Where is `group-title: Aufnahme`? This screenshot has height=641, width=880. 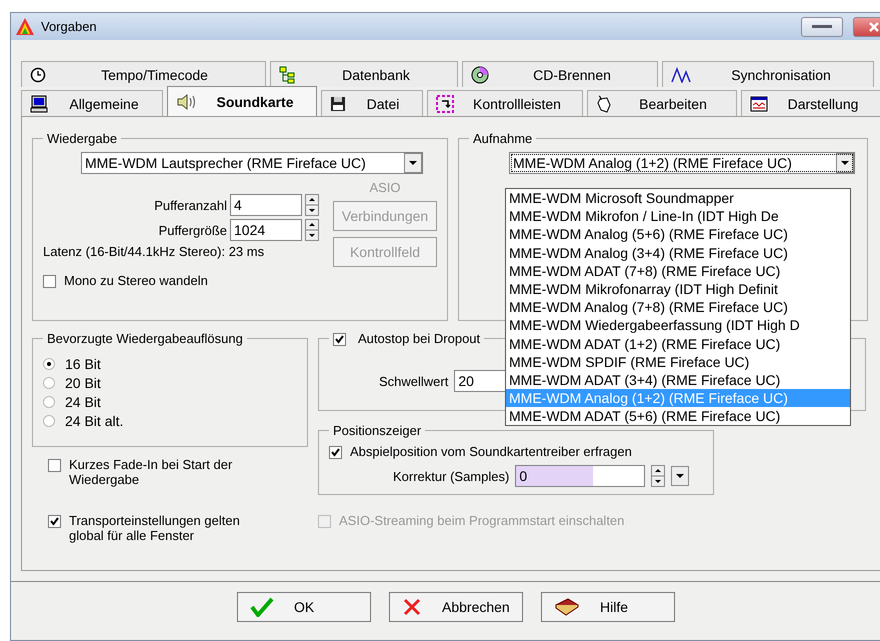
group-title: Aufnahme is located at coordinates (503, 138).